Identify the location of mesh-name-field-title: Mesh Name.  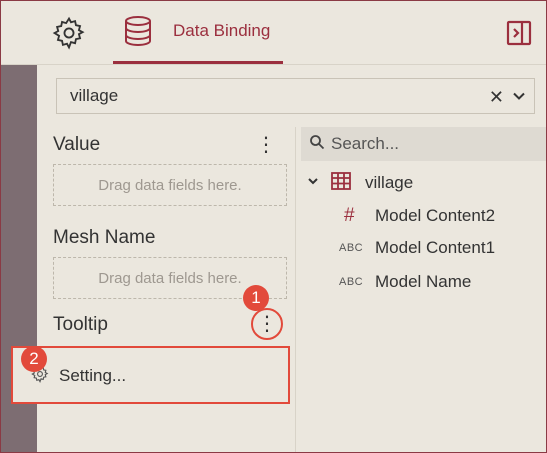
(104, 237).